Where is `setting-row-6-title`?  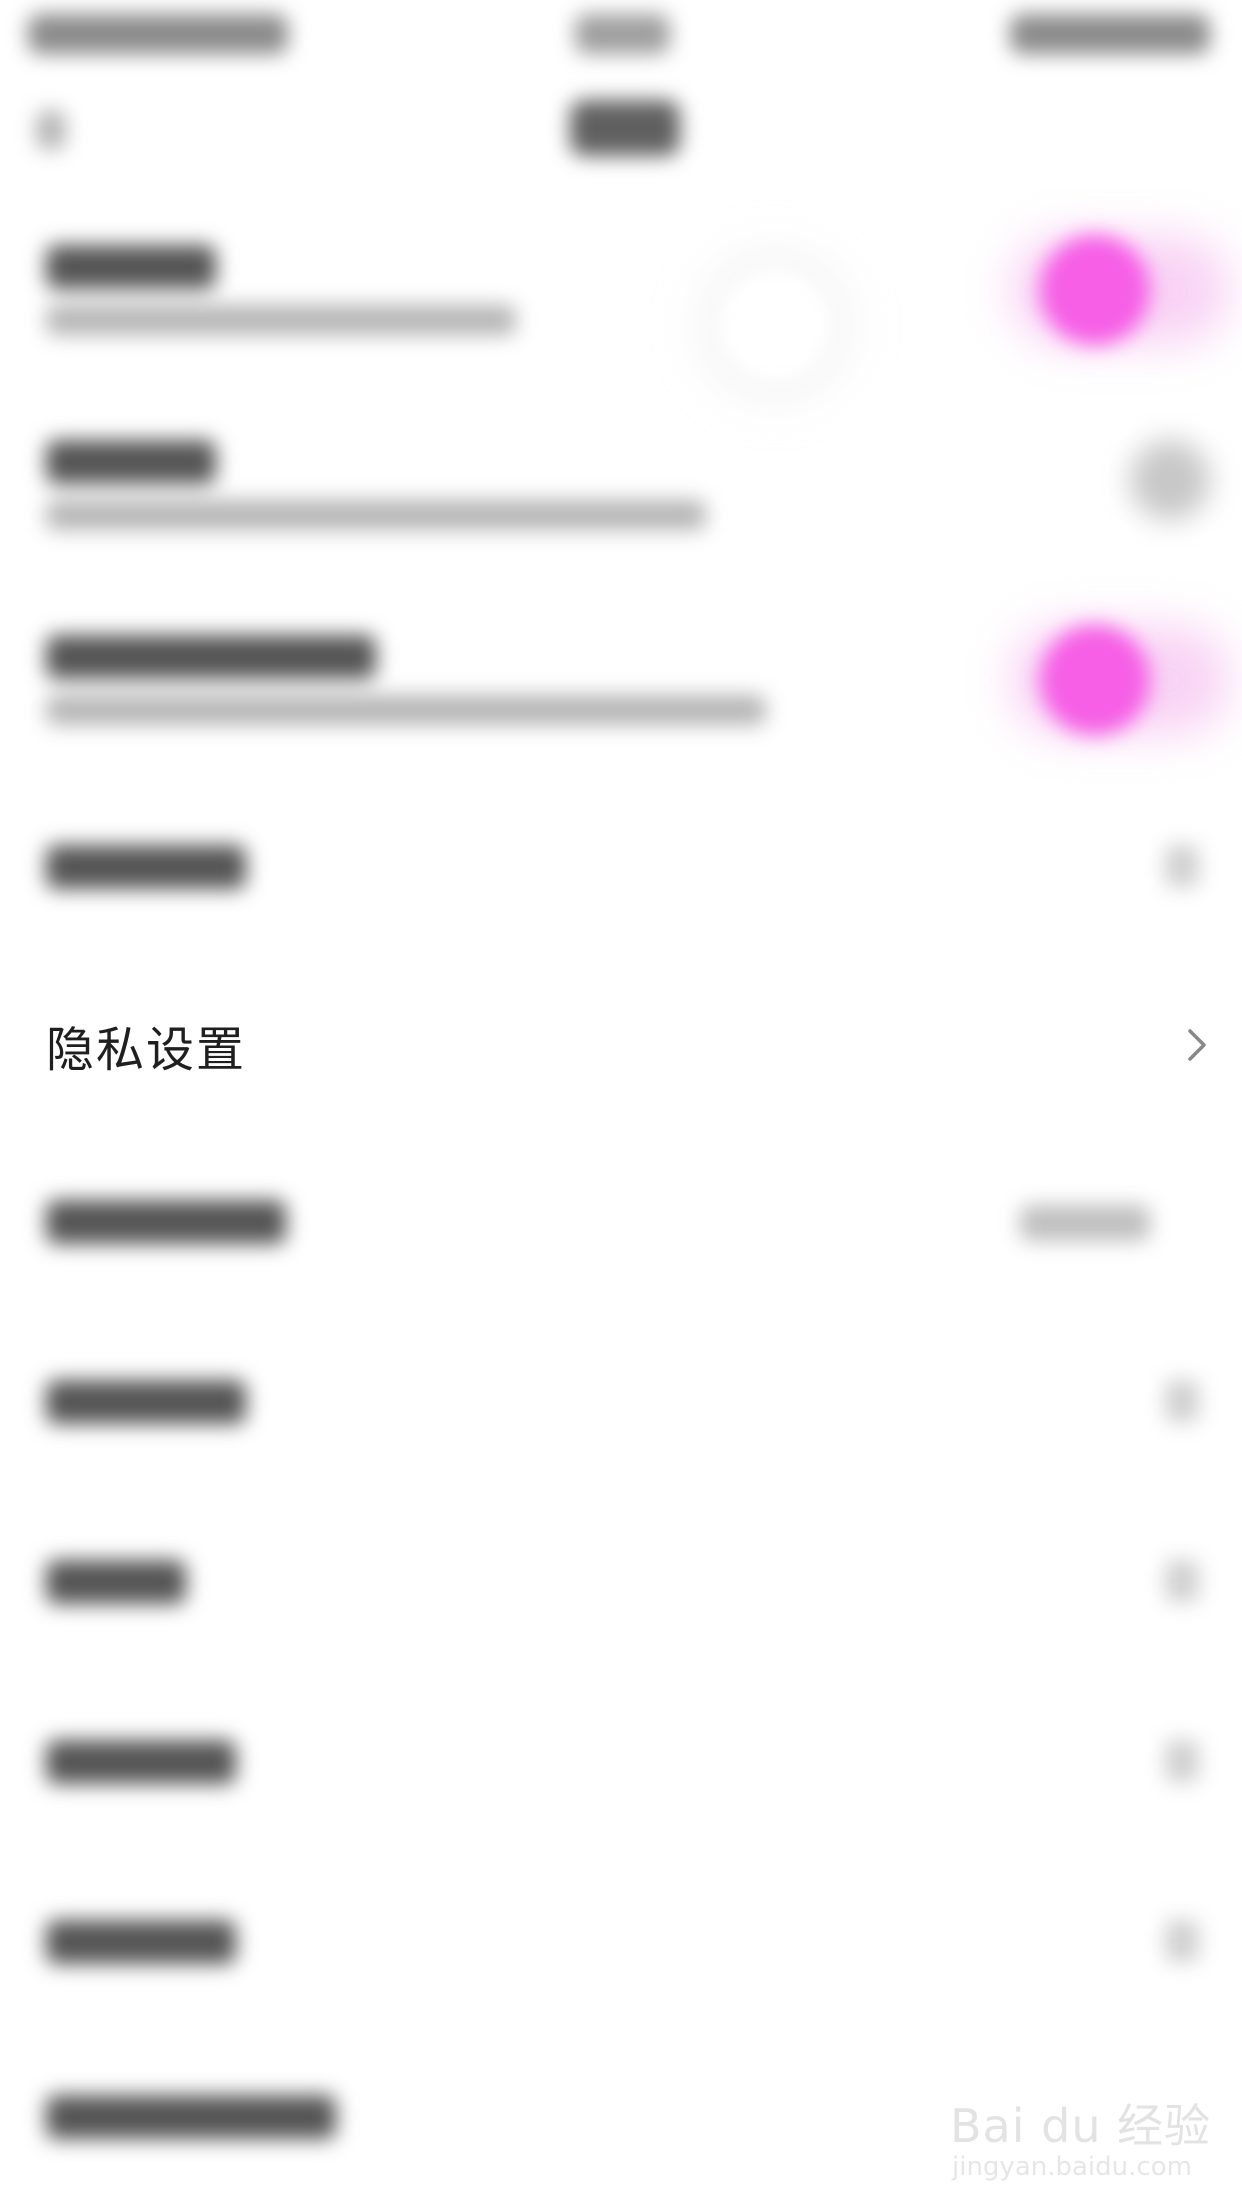
setting-row-6-title is located at coordinates (166, 1222).